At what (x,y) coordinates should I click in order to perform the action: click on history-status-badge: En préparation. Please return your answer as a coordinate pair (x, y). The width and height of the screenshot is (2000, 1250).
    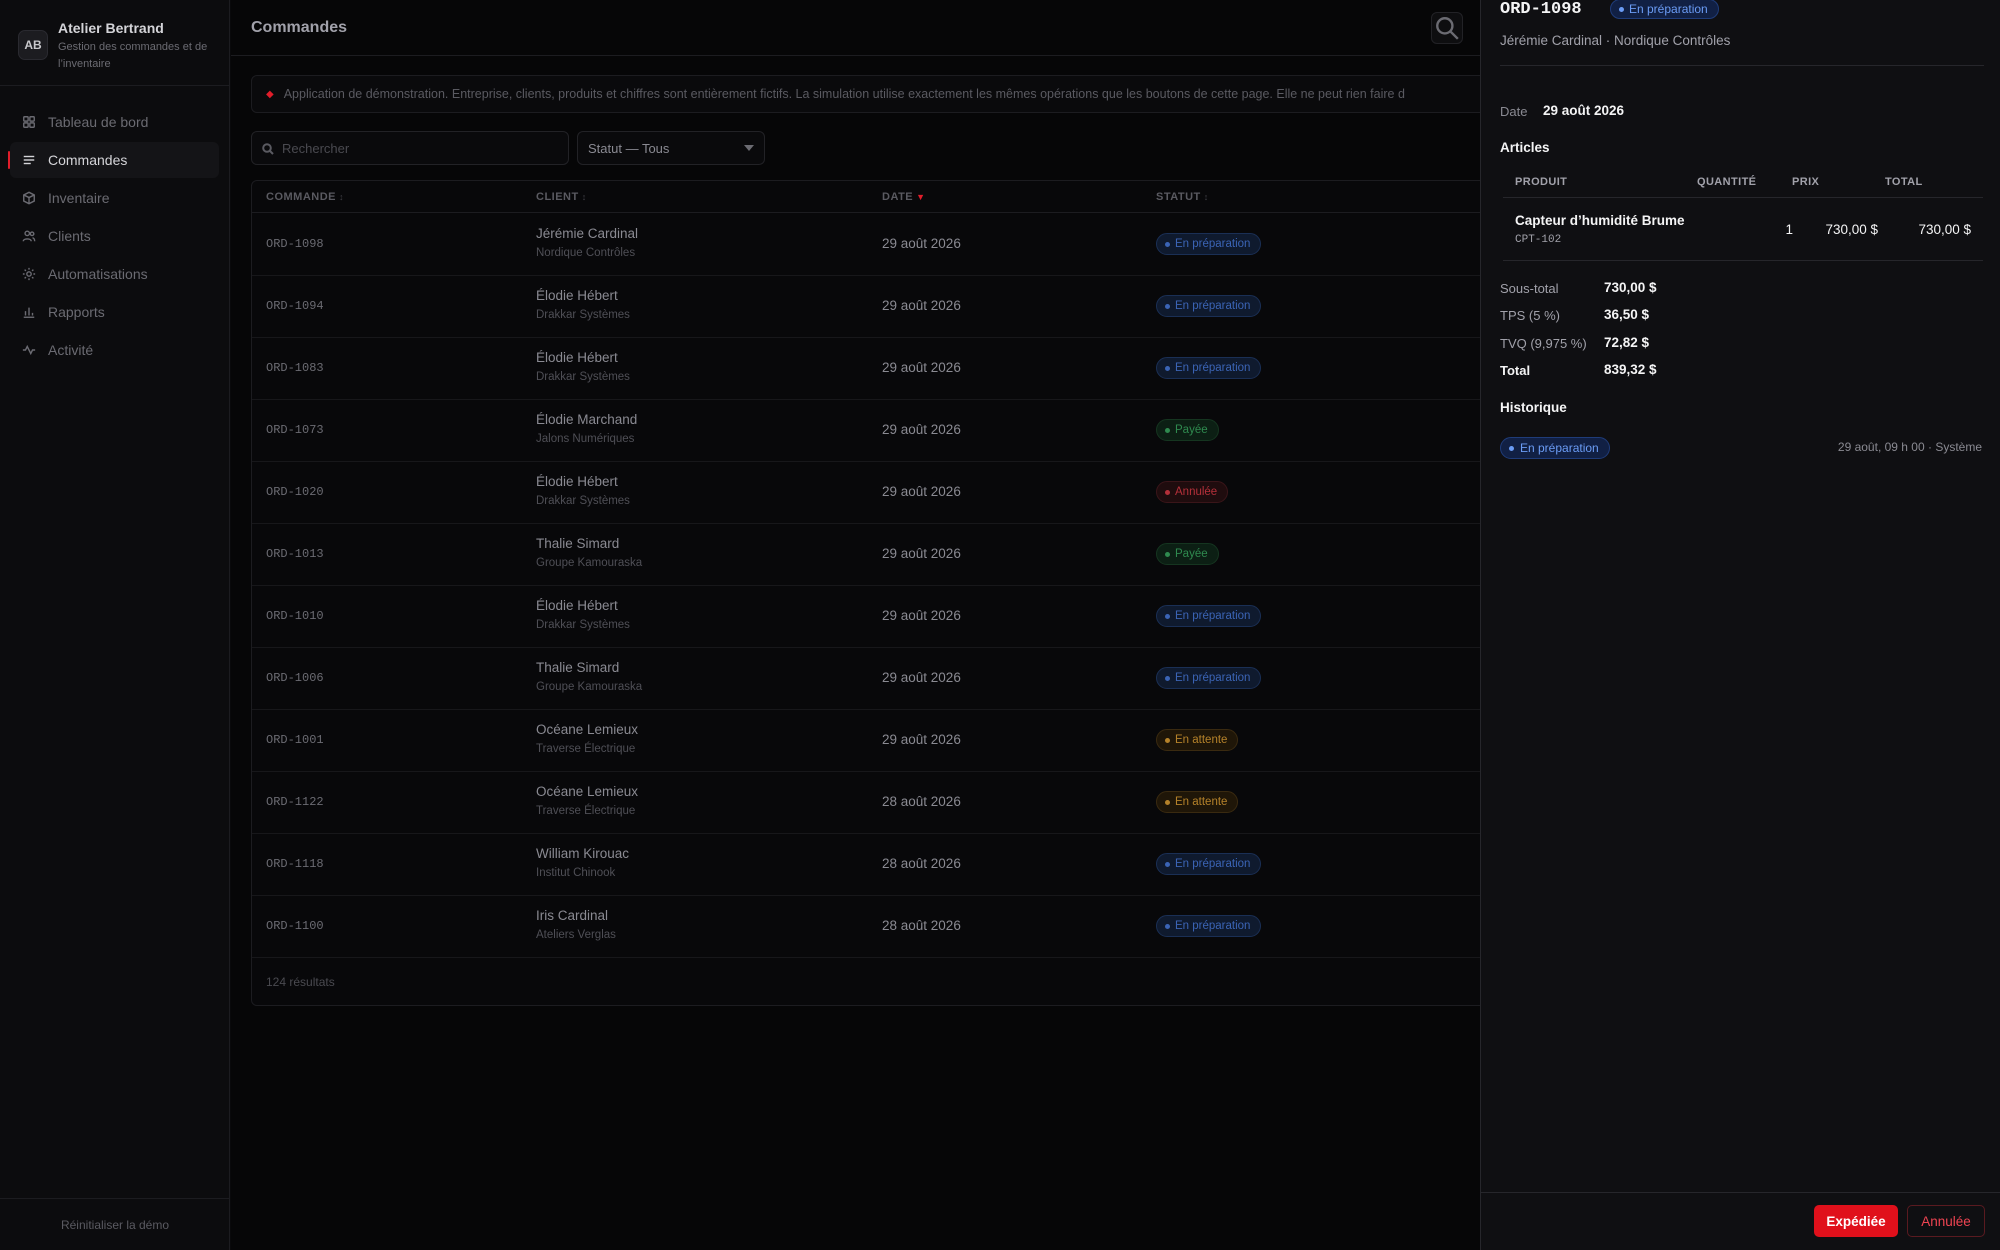
    Looking at the image, I should click on (1555, 448).